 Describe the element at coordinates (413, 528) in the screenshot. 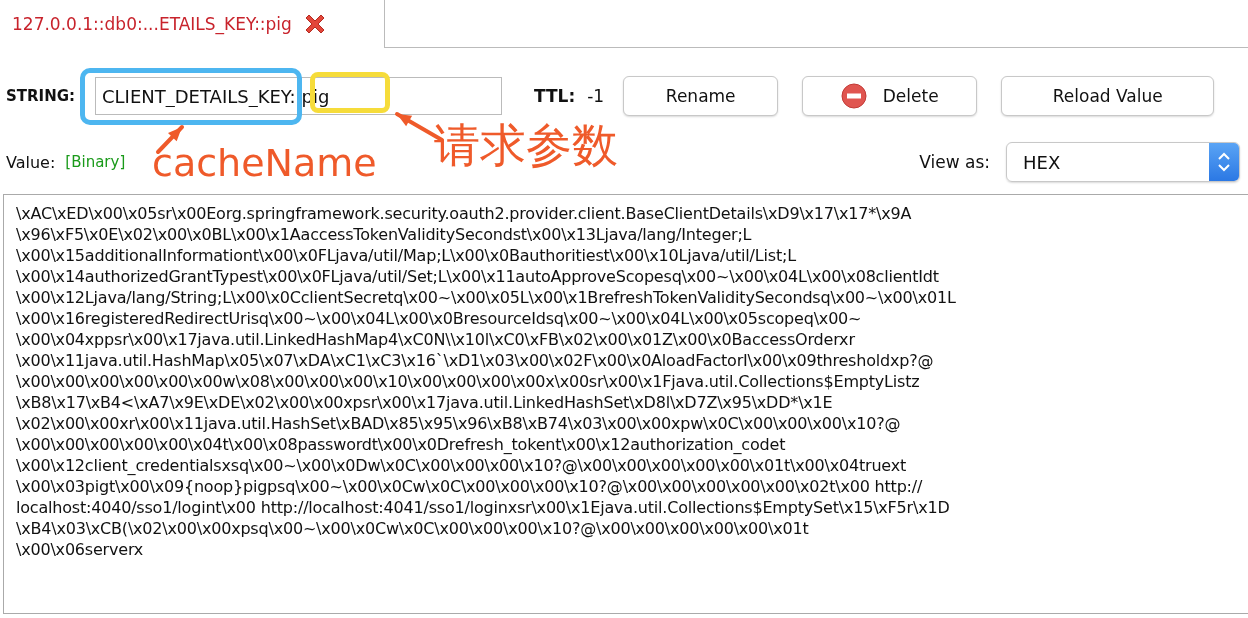

I see `value-text-line: \xB4\x03\xCB(\x02\x00\x00xpsq\x00~\x00\x0Cw\x0C\x00\x00\x00\x10?@\x00\x00\x00\x00\x00\x01t` at that location.